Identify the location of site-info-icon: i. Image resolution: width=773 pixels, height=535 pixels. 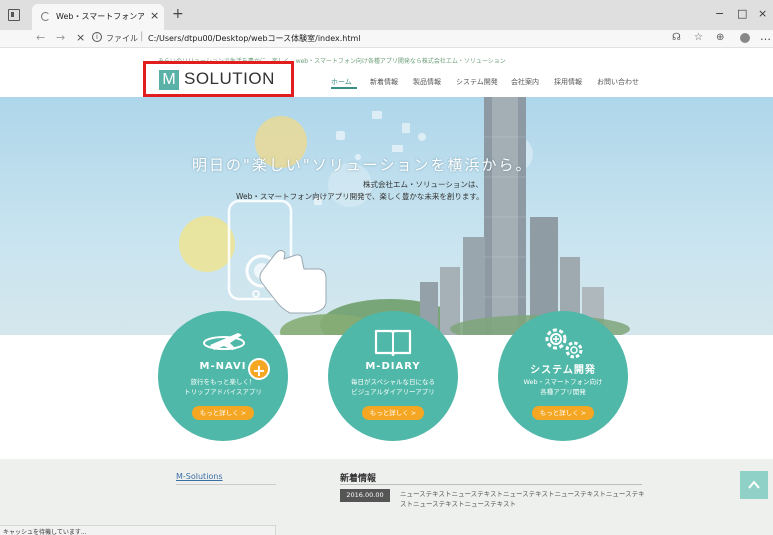
(97, 37).